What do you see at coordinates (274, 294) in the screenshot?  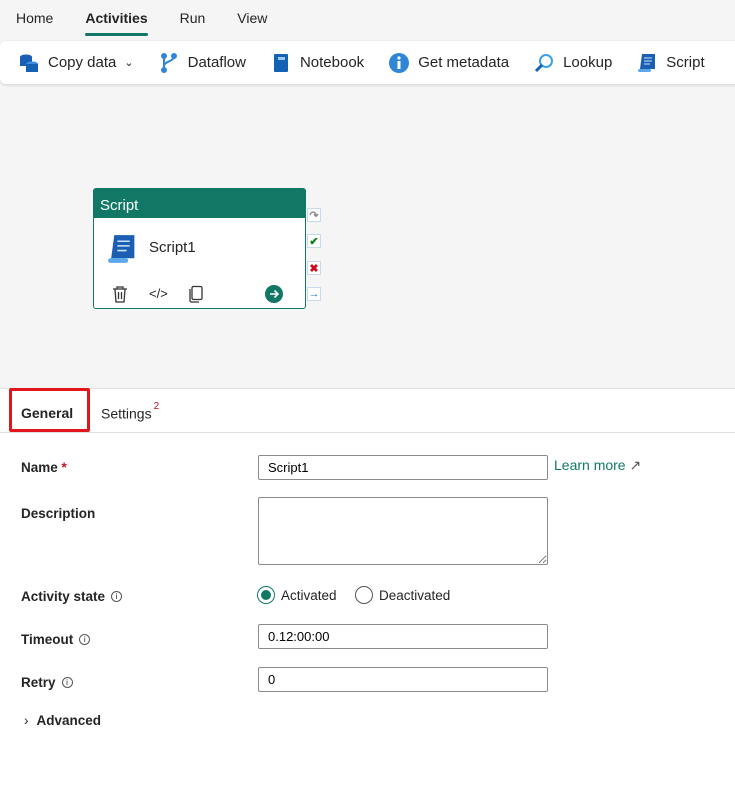 I see `arrow-right-circle-icon` at bounding box center [274, 294].